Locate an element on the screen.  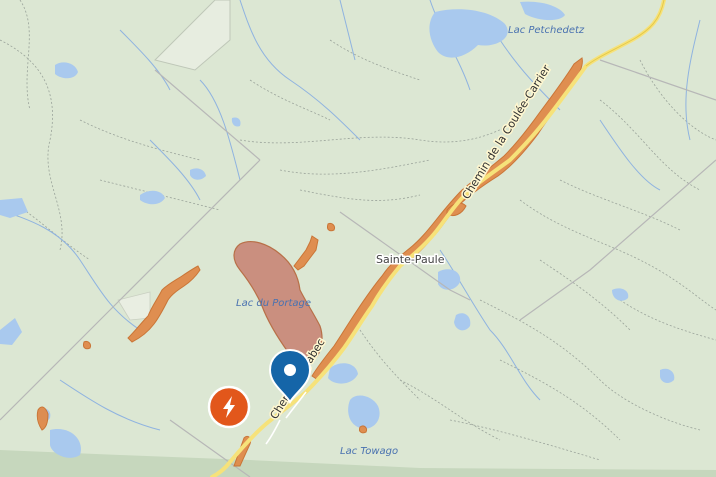
label-sainte-paule: Sainte-Paule is located at coordinates (410, 259).